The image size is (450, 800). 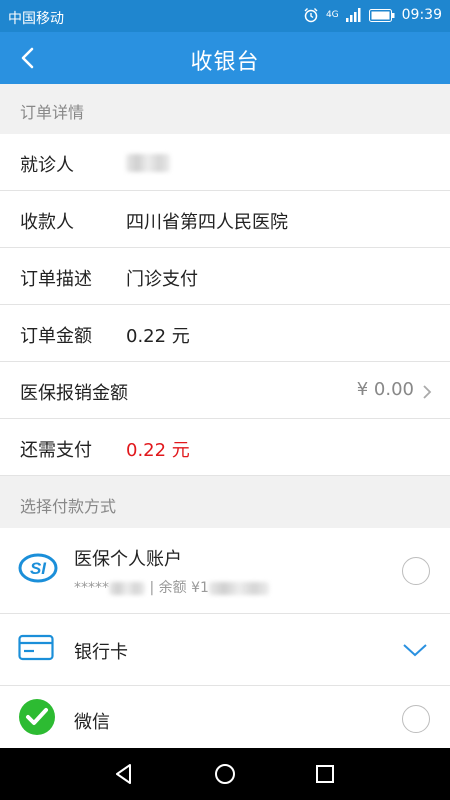 I want to click on alarm-icon, so click(x=311, y=15).